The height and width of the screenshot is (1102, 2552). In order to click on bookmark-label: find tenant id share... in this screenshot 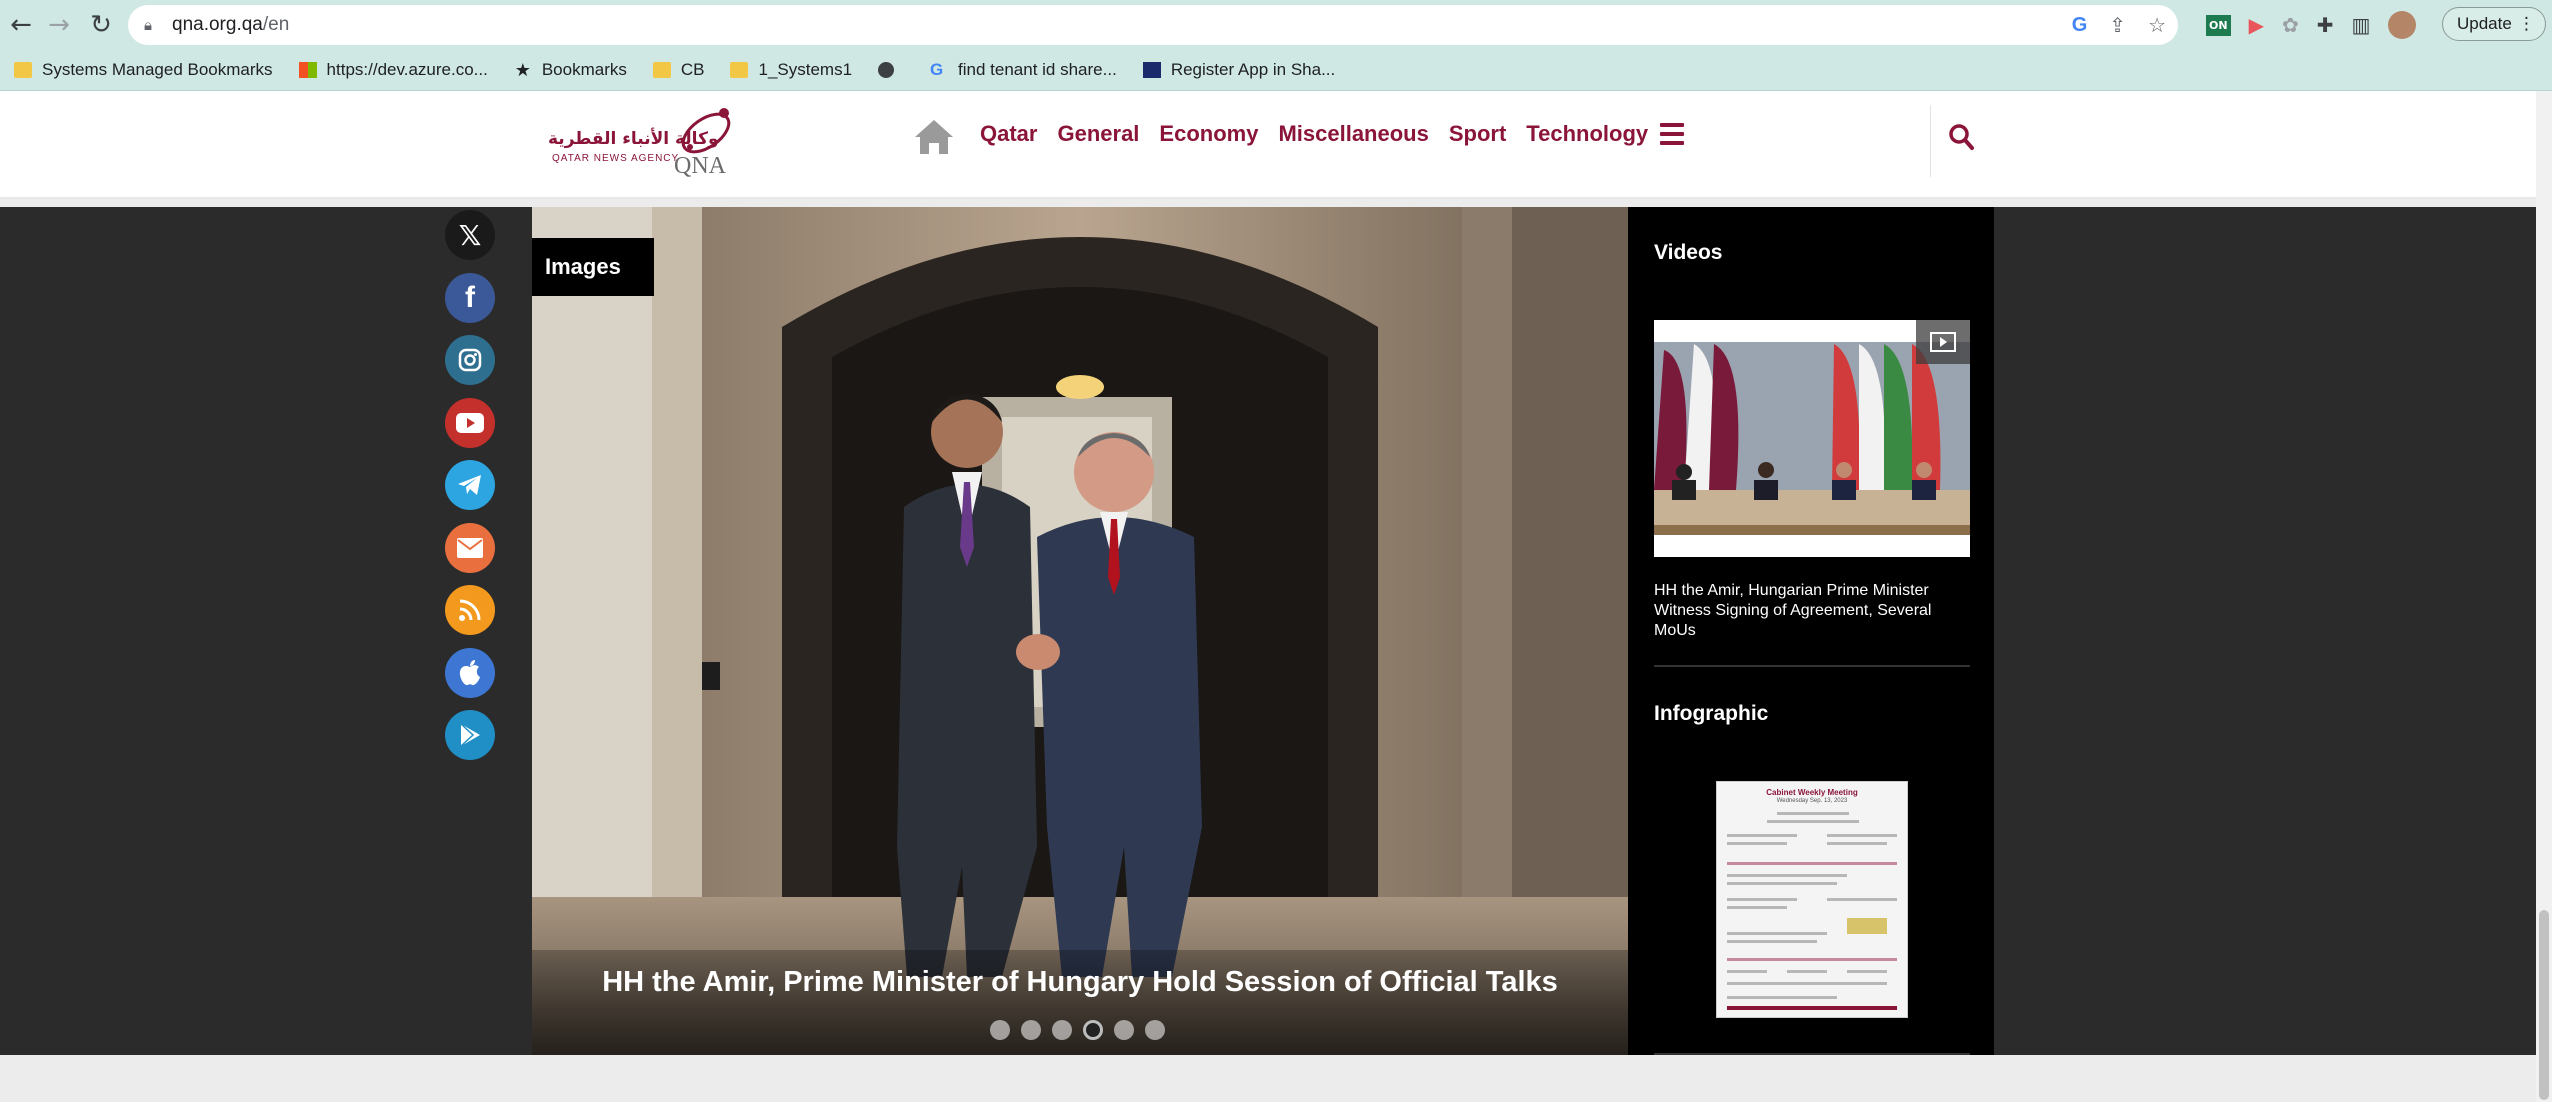, I will do `click(1037, 69)`.